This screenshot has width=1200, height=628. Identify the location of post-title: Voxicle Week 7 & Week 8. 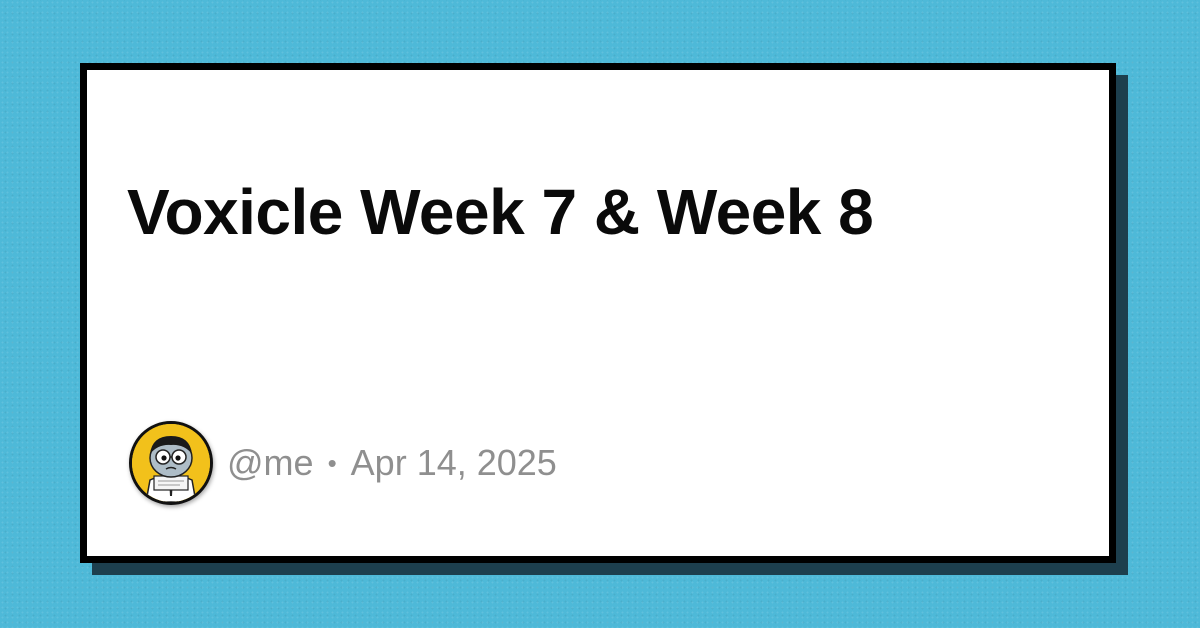
(500, 212).